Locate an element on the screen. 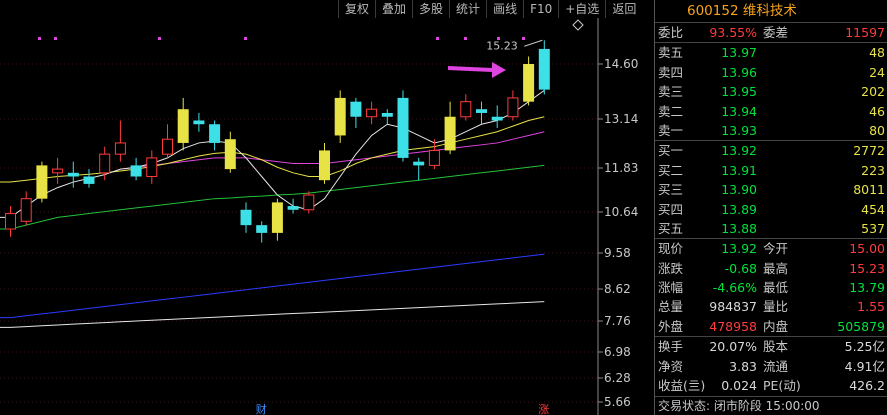  quote-label: 外盘 is located at coordinates (671, 326).